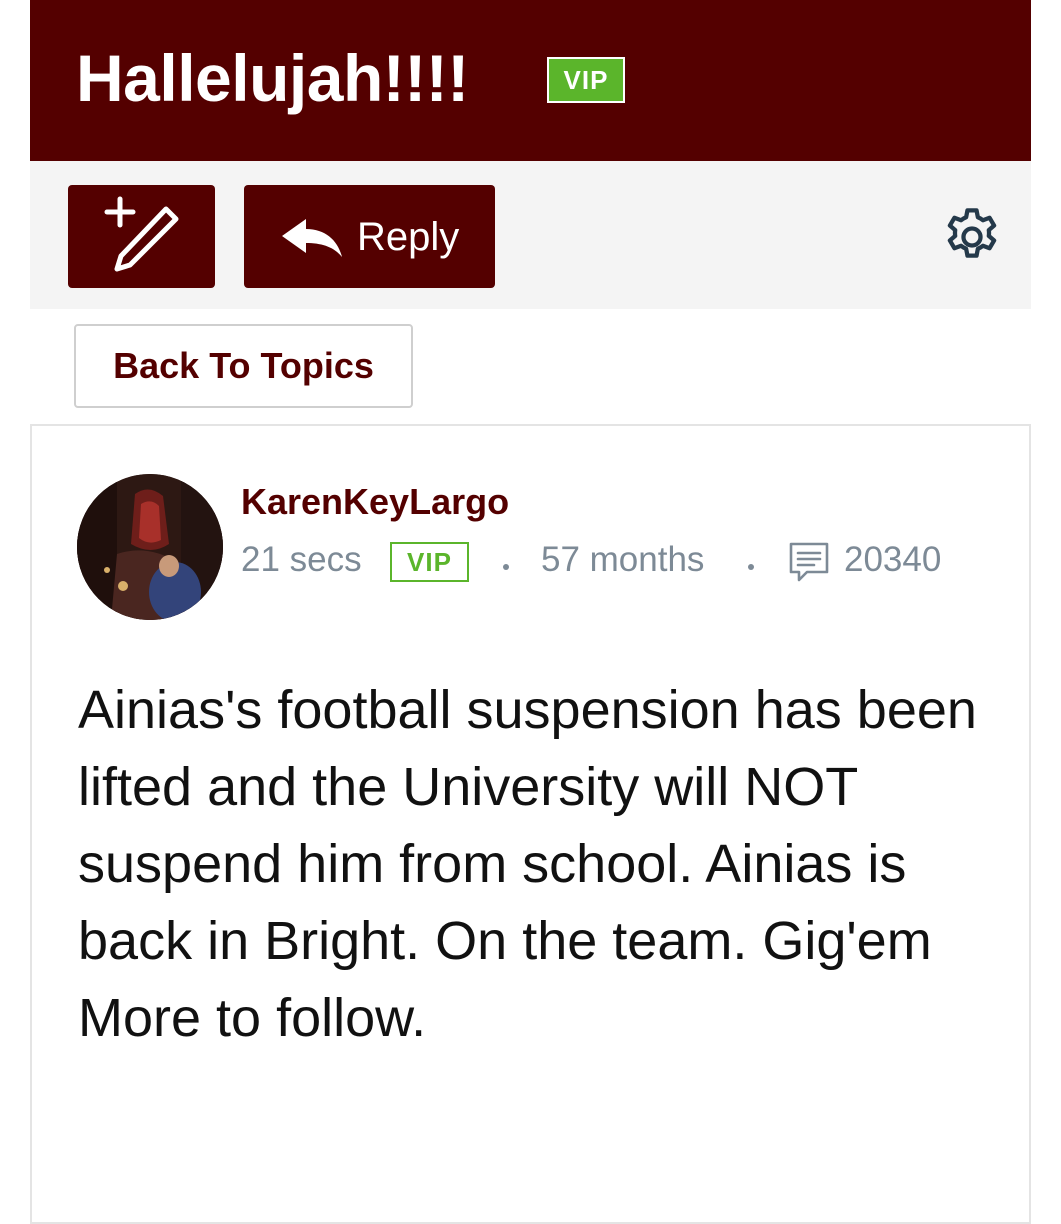 The width and height of the screenshot is (1061, 1224). I want to click on post-time: 21 secs, so click(301, 559).